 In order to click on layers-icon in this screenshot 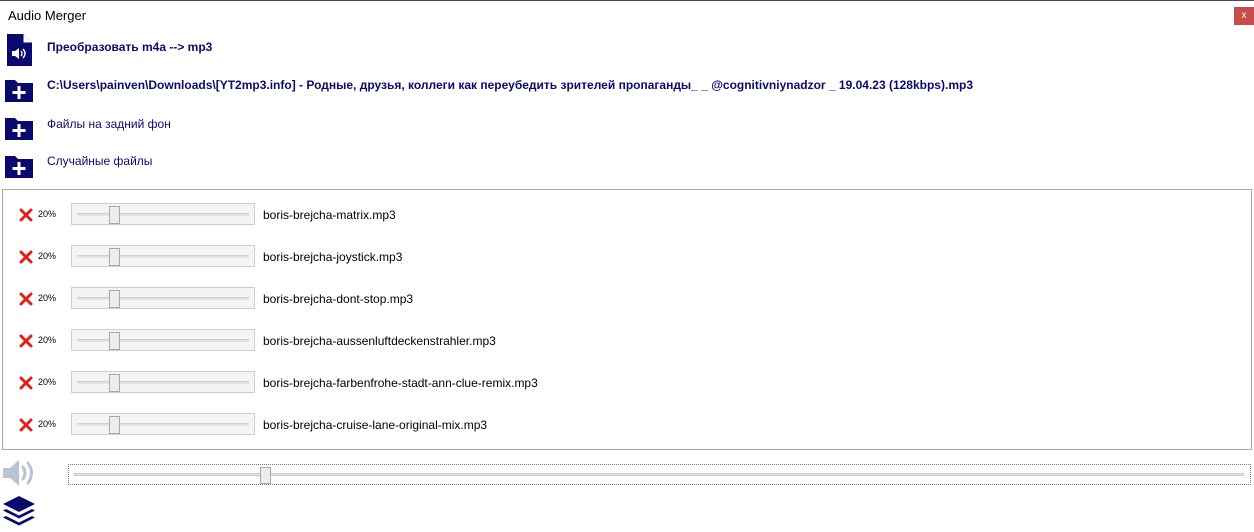, I will do `click(19, 511)`.